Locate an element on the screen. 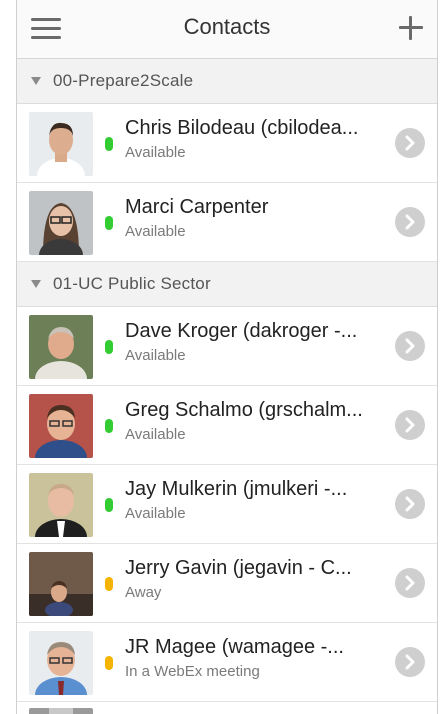 This screenshot has height=714, width=445. contact-row: Greg Schalmo (grschalm... Available is located at coordinates (227, 425).